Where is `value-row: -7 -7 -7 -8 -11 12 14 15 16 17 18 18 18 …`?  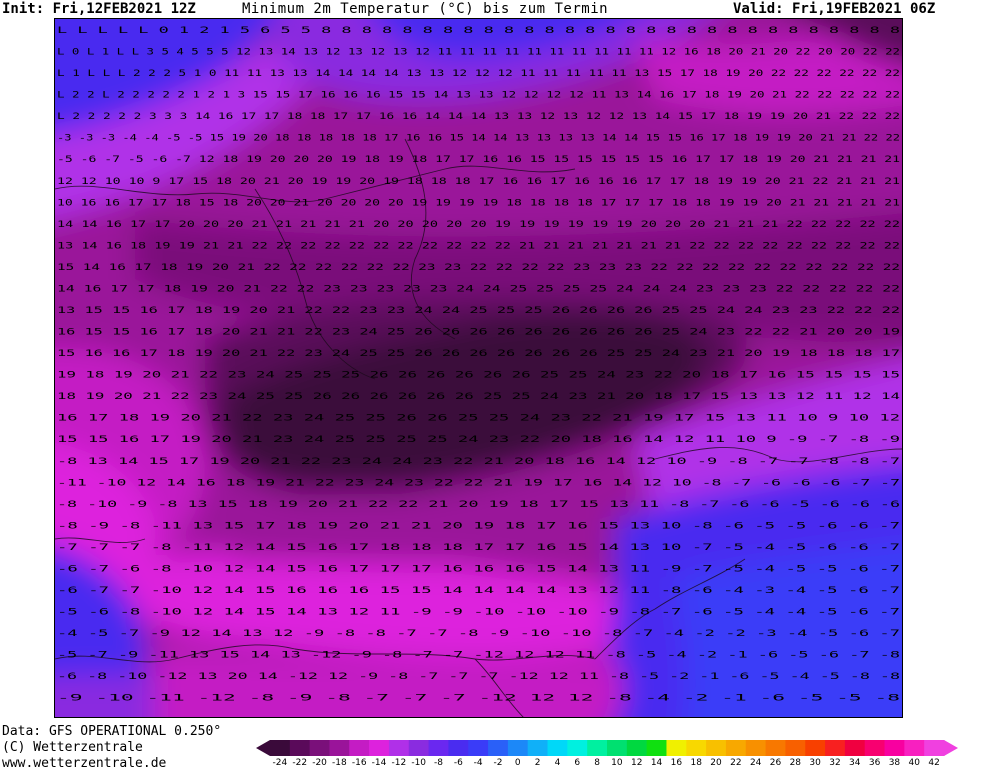 value-row: -7 -7 -7 -8 -11 12 14 15 16 17 18 18 18 … is located at coordinates (478, 548).